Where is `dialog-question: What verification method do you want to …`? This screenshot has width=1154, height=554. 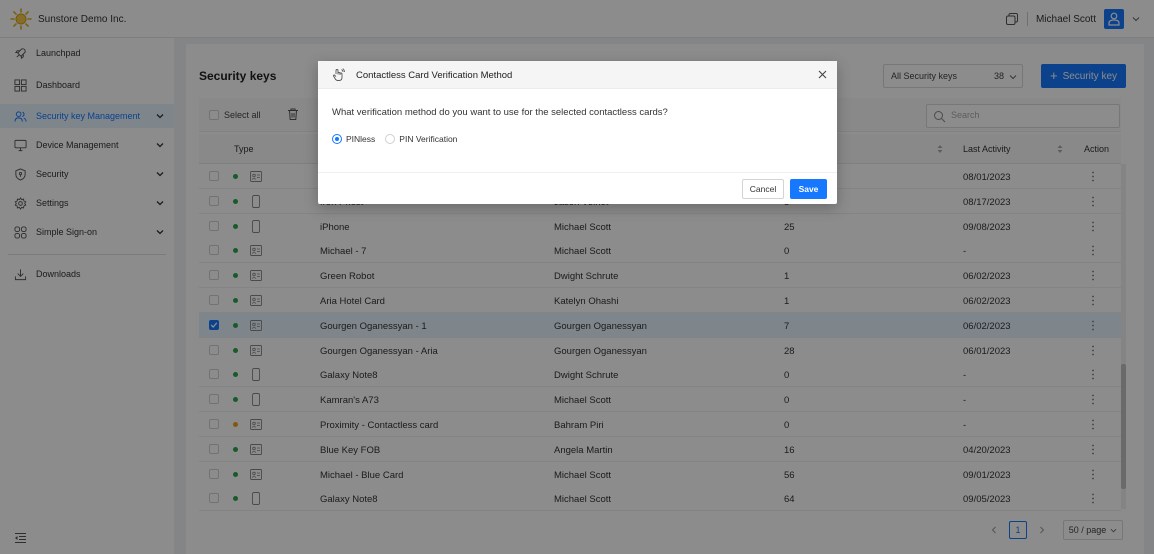
dialog-question: What verification method do you want to … is located at coordinates (500, 112).